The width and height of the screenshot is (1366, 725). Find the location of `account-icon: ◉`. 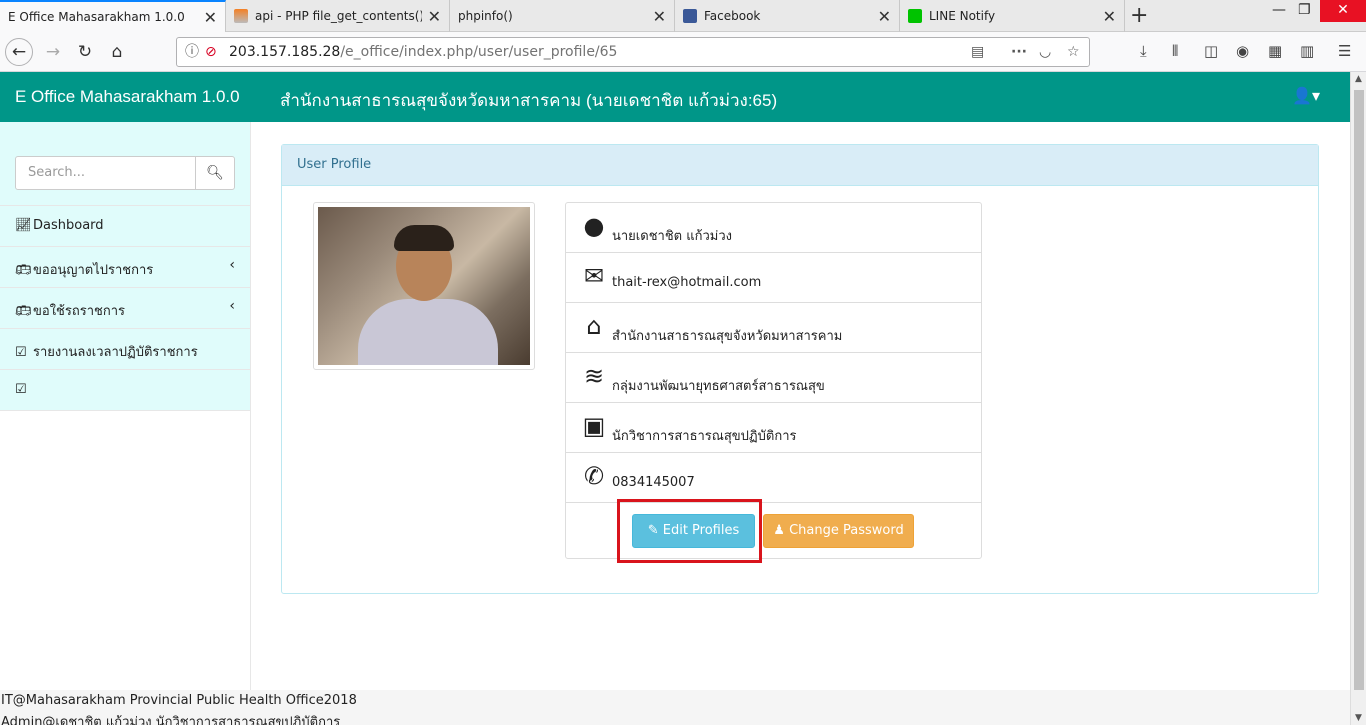

account-icon: ◉ is located at coordinates (1242, 51).